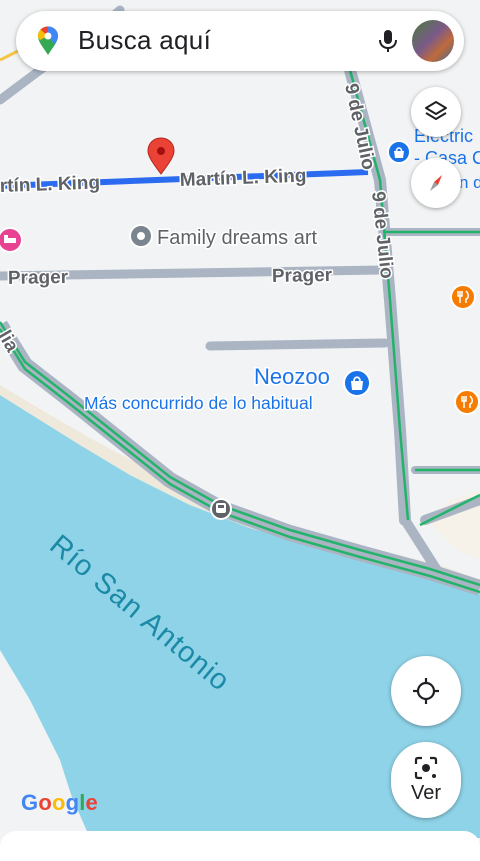 This screenshot has height=861, width=480. Describe the element at coordinates (302, 276) in the screenshot. I see `street-label-prager-right: Prager` at that location.